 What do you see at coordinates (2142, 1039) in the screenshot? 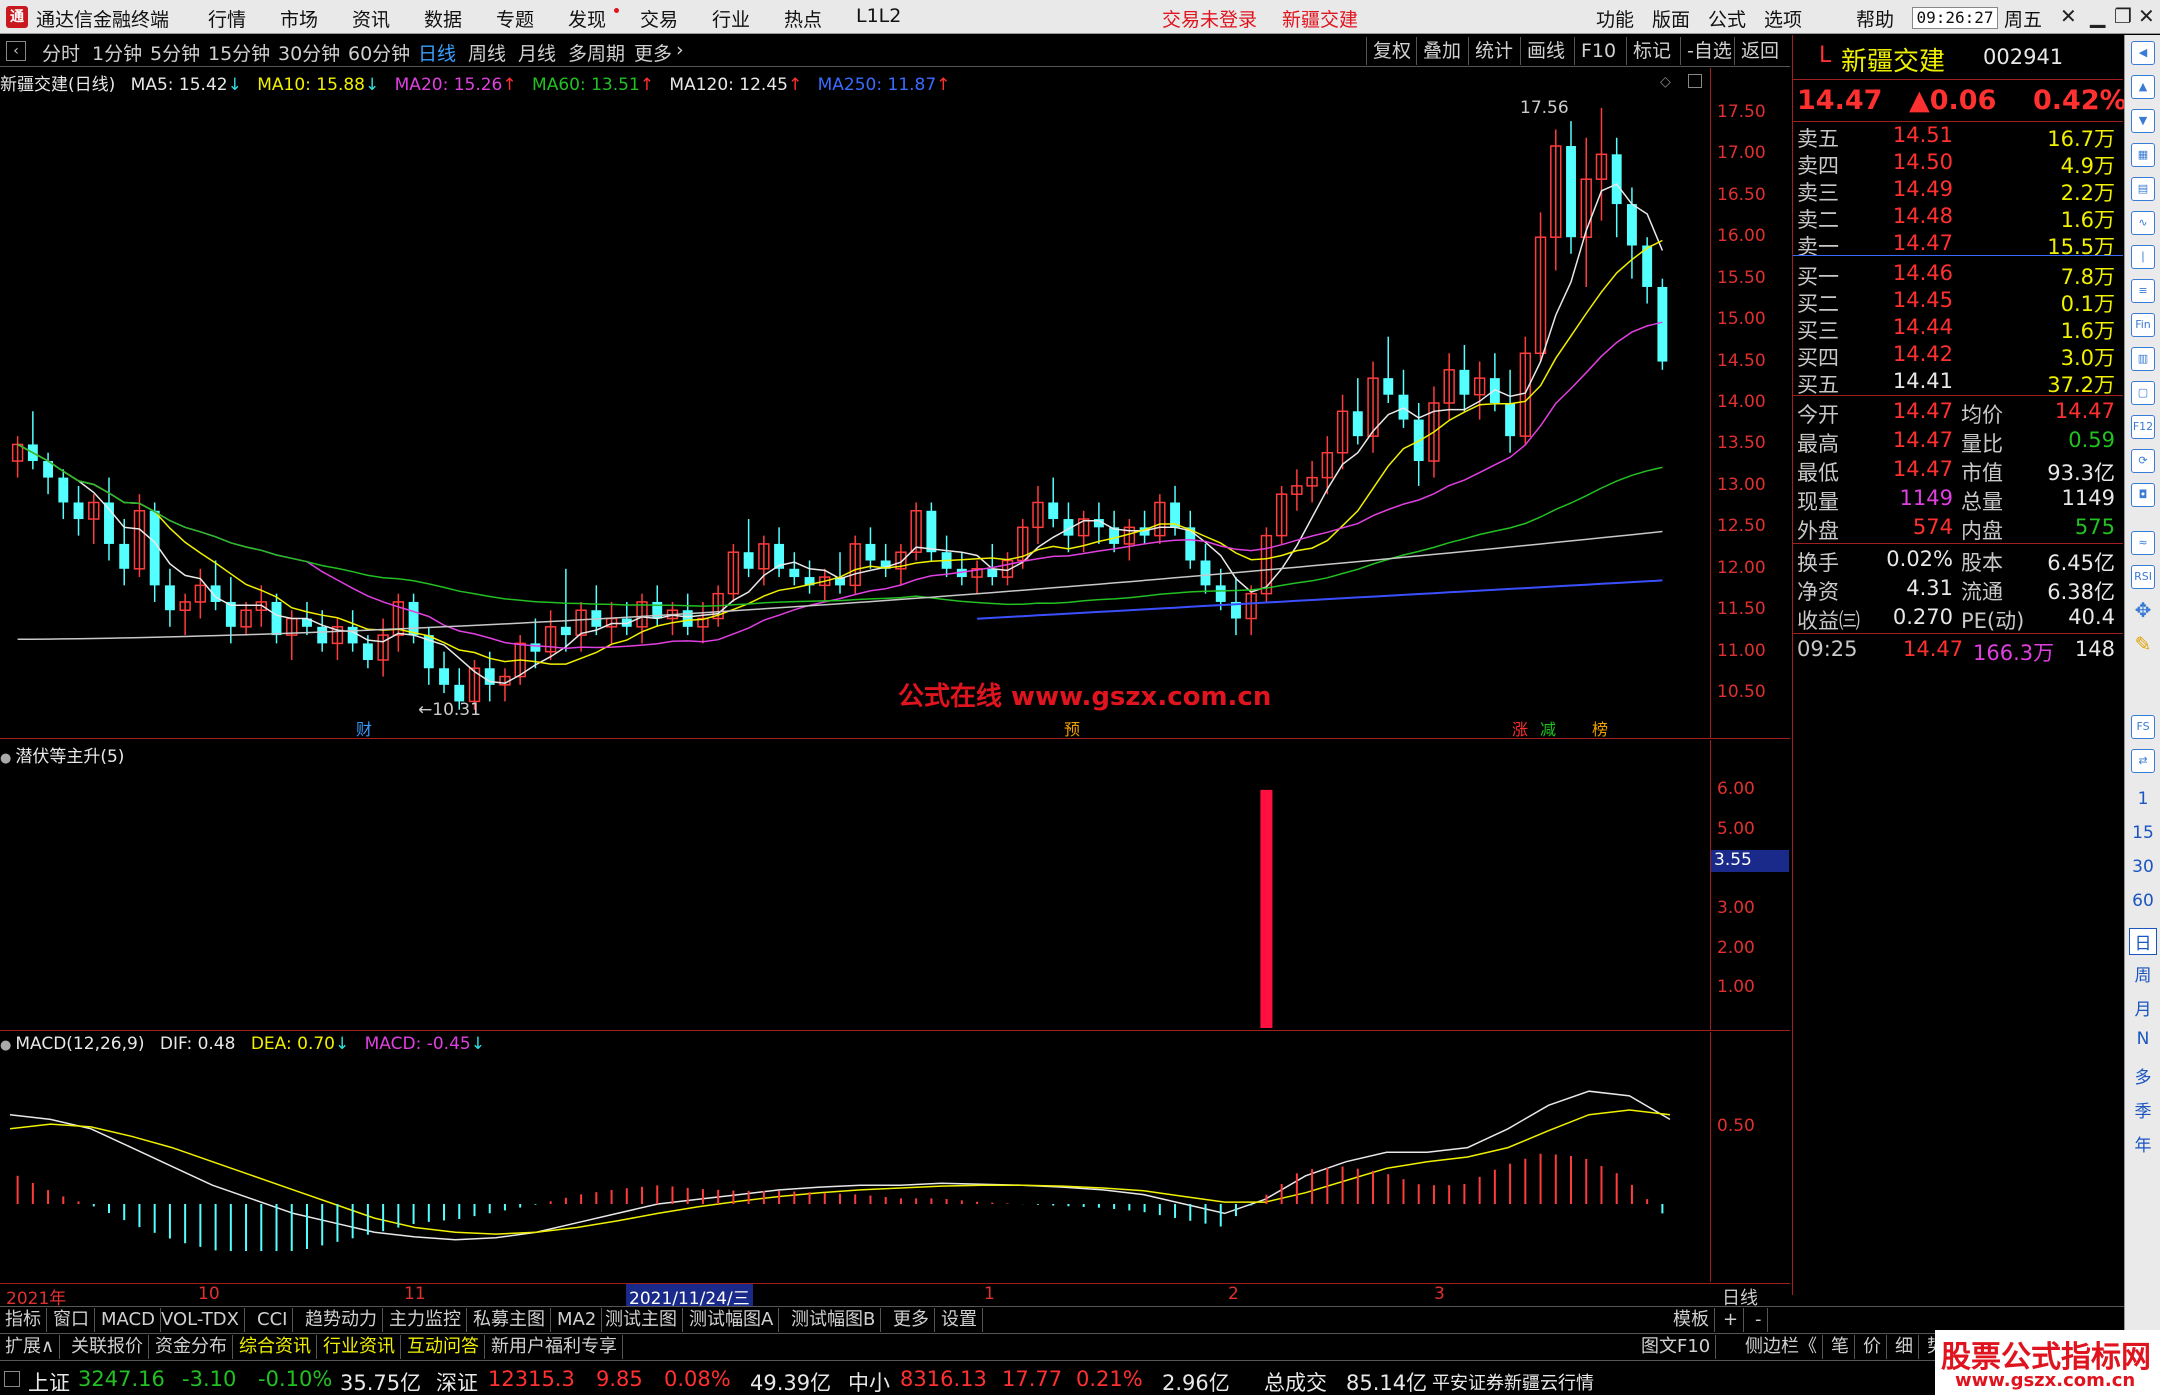
I see `period-n: N` at bounding box center [2142, 1039].